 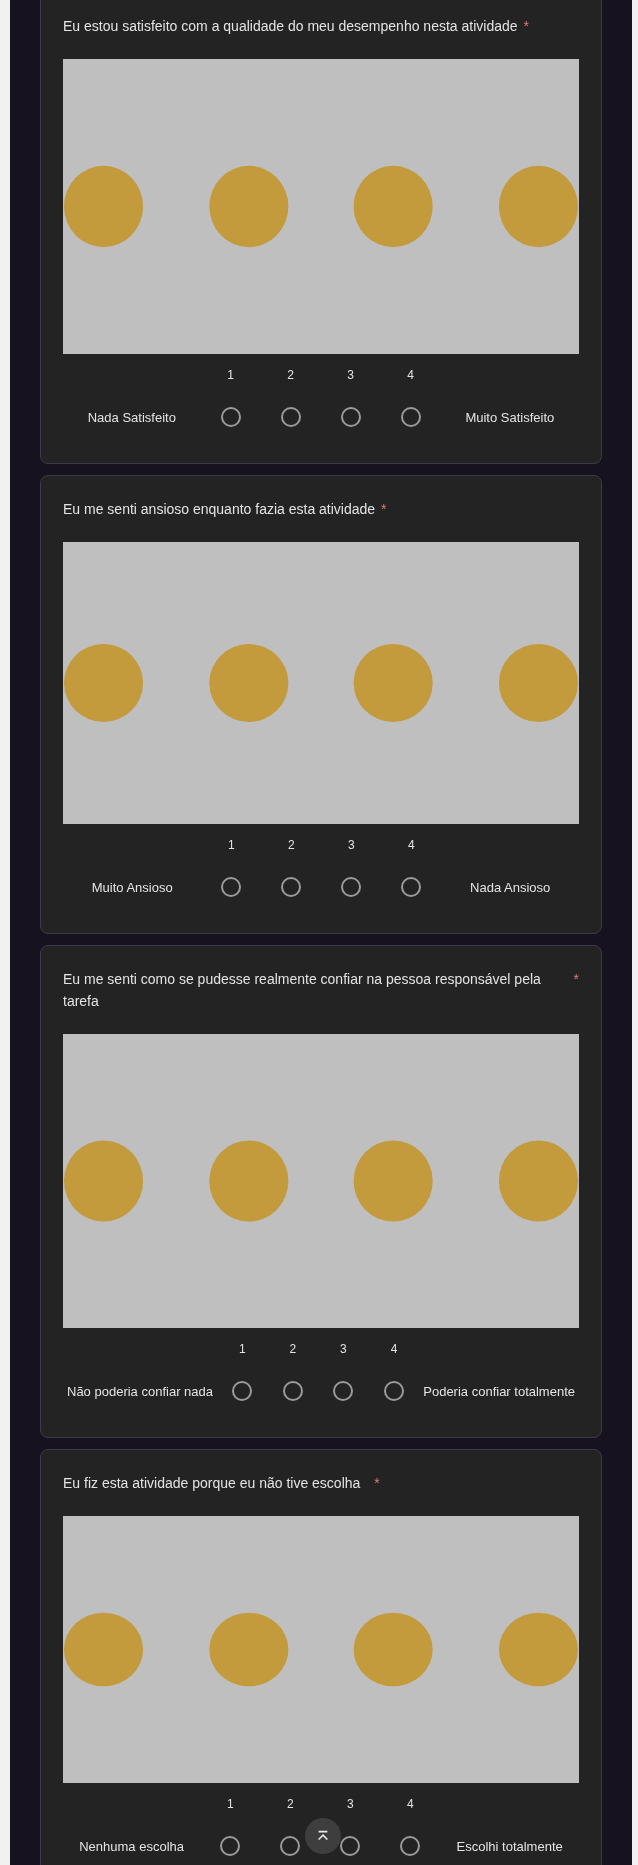 What do you see at coordinates (132, 888) in the screenshot?
I see `scale-label: Muito Ansioso` at bounding box center [132, 888].